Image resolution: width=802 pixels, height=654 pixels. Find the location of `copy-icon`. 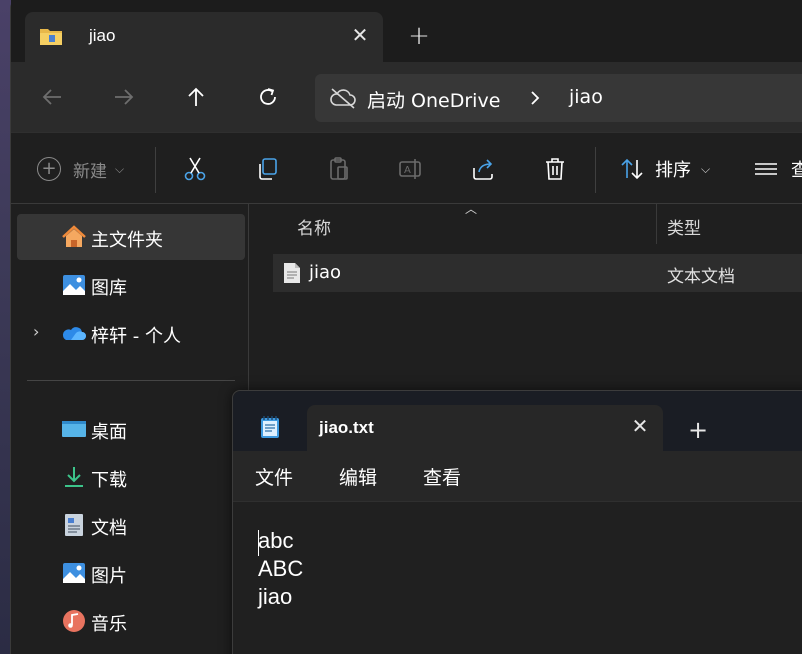

copy-icon is located at coordinates (268, 169).